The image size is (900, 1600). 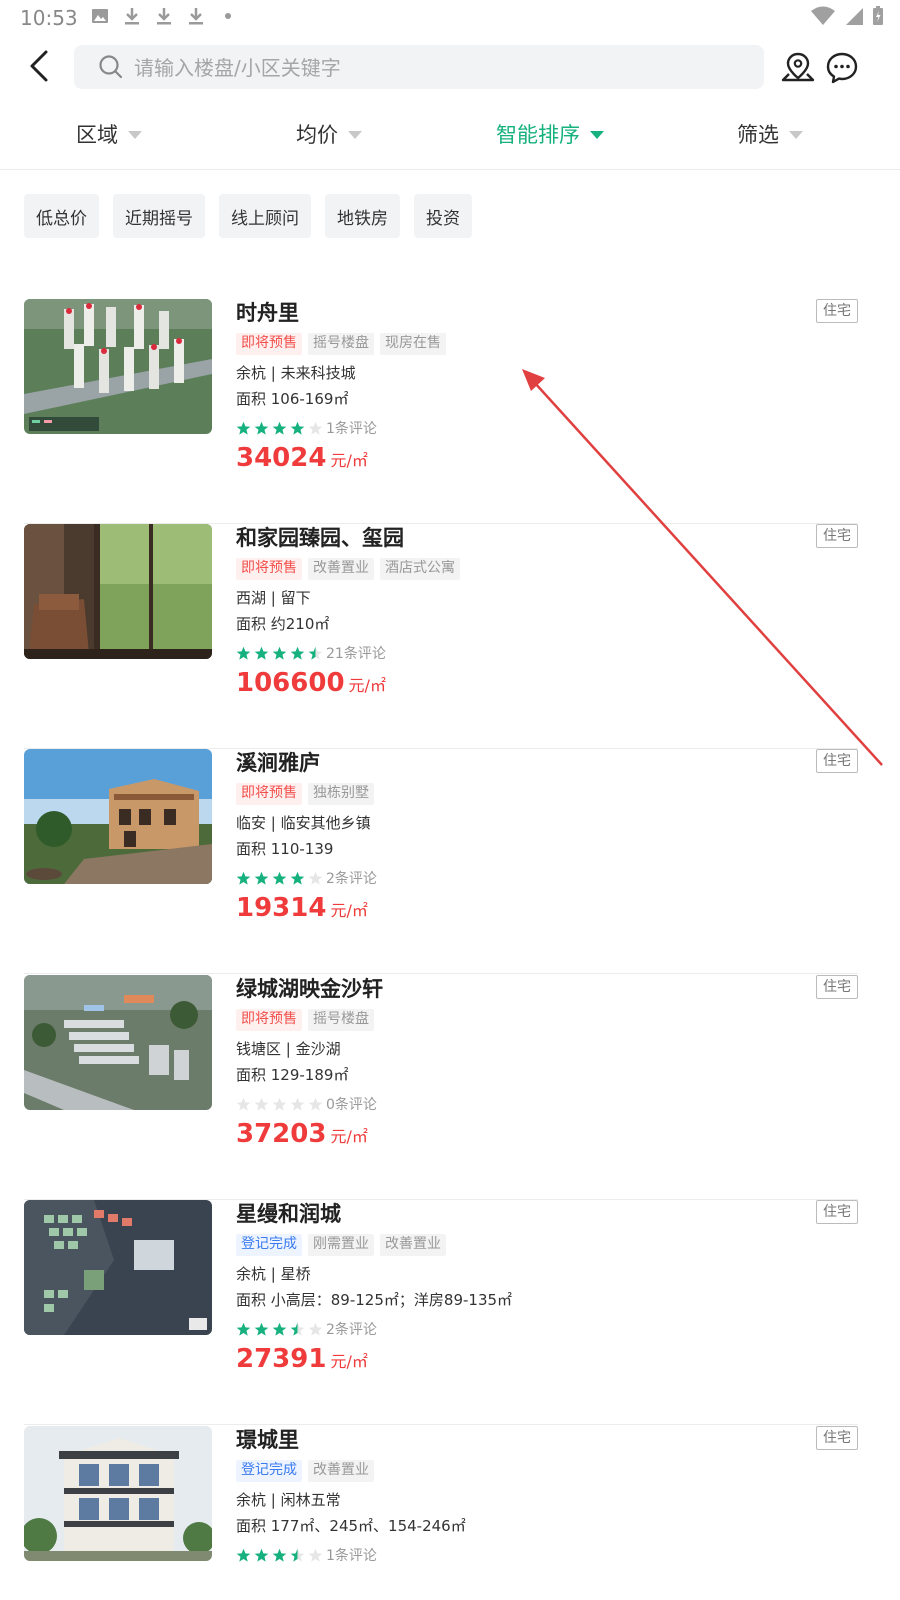 What do you see at coordinates (267, 1440) in the screenshot?
I see `listing-title: 璟城里` at bounding box center [267, 1440].